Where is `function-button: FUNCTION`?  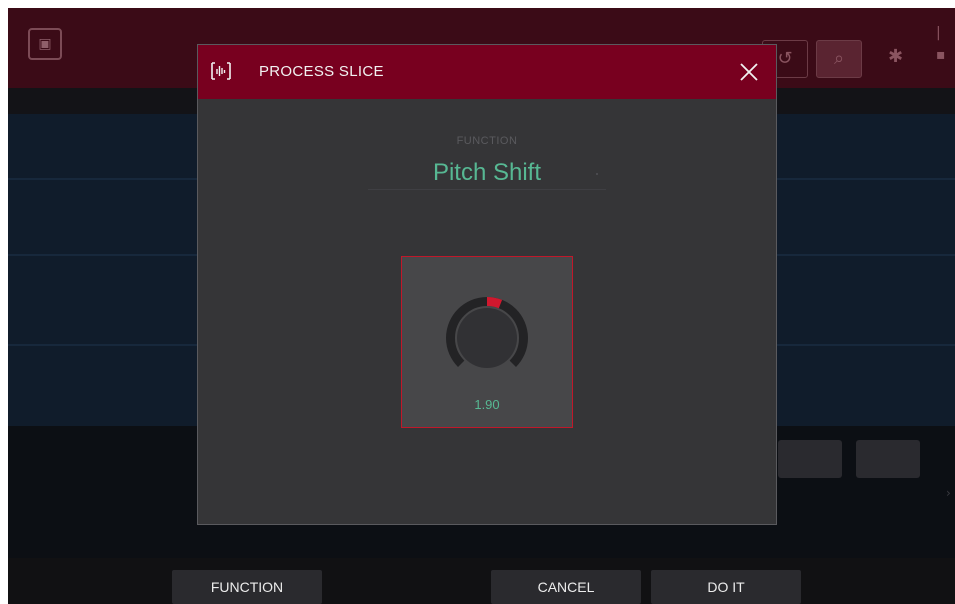
function-button: FUNCTION is located at coordinates (247, 587).